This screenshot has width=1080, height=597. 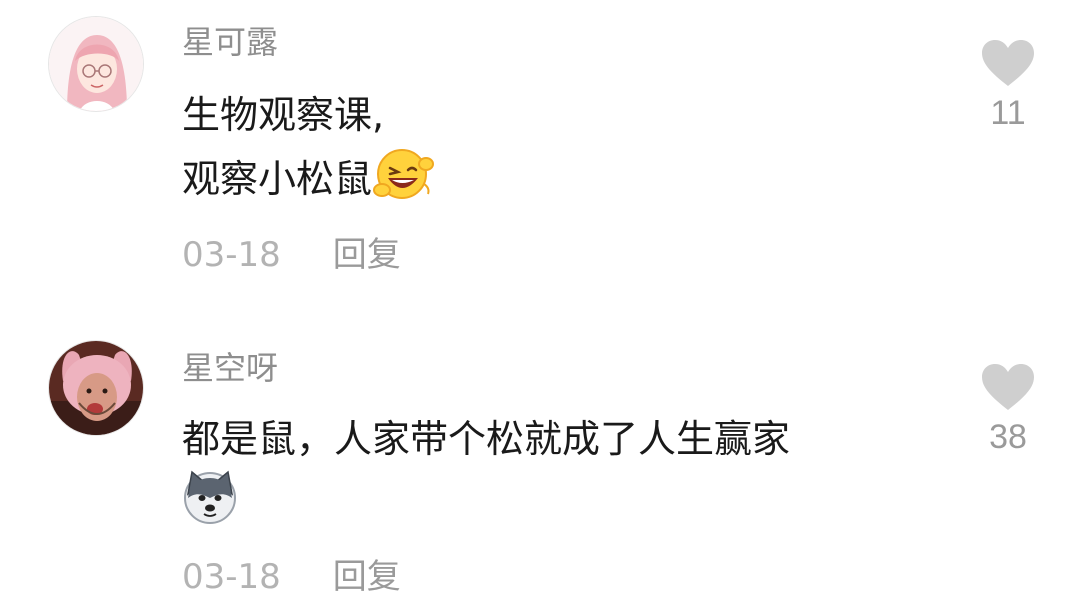 What do you see at coordinates (1008, 113) in the screenshot?
I see `like-count: 11` at bounding box center [1008, 113].